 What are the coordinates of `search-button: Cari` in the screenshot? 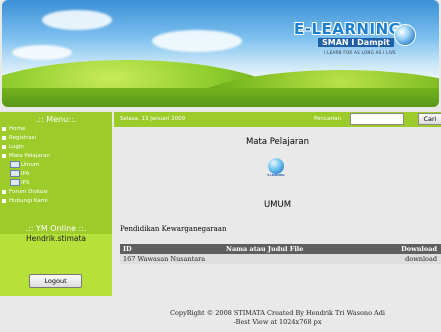 It's located at (429, 119).